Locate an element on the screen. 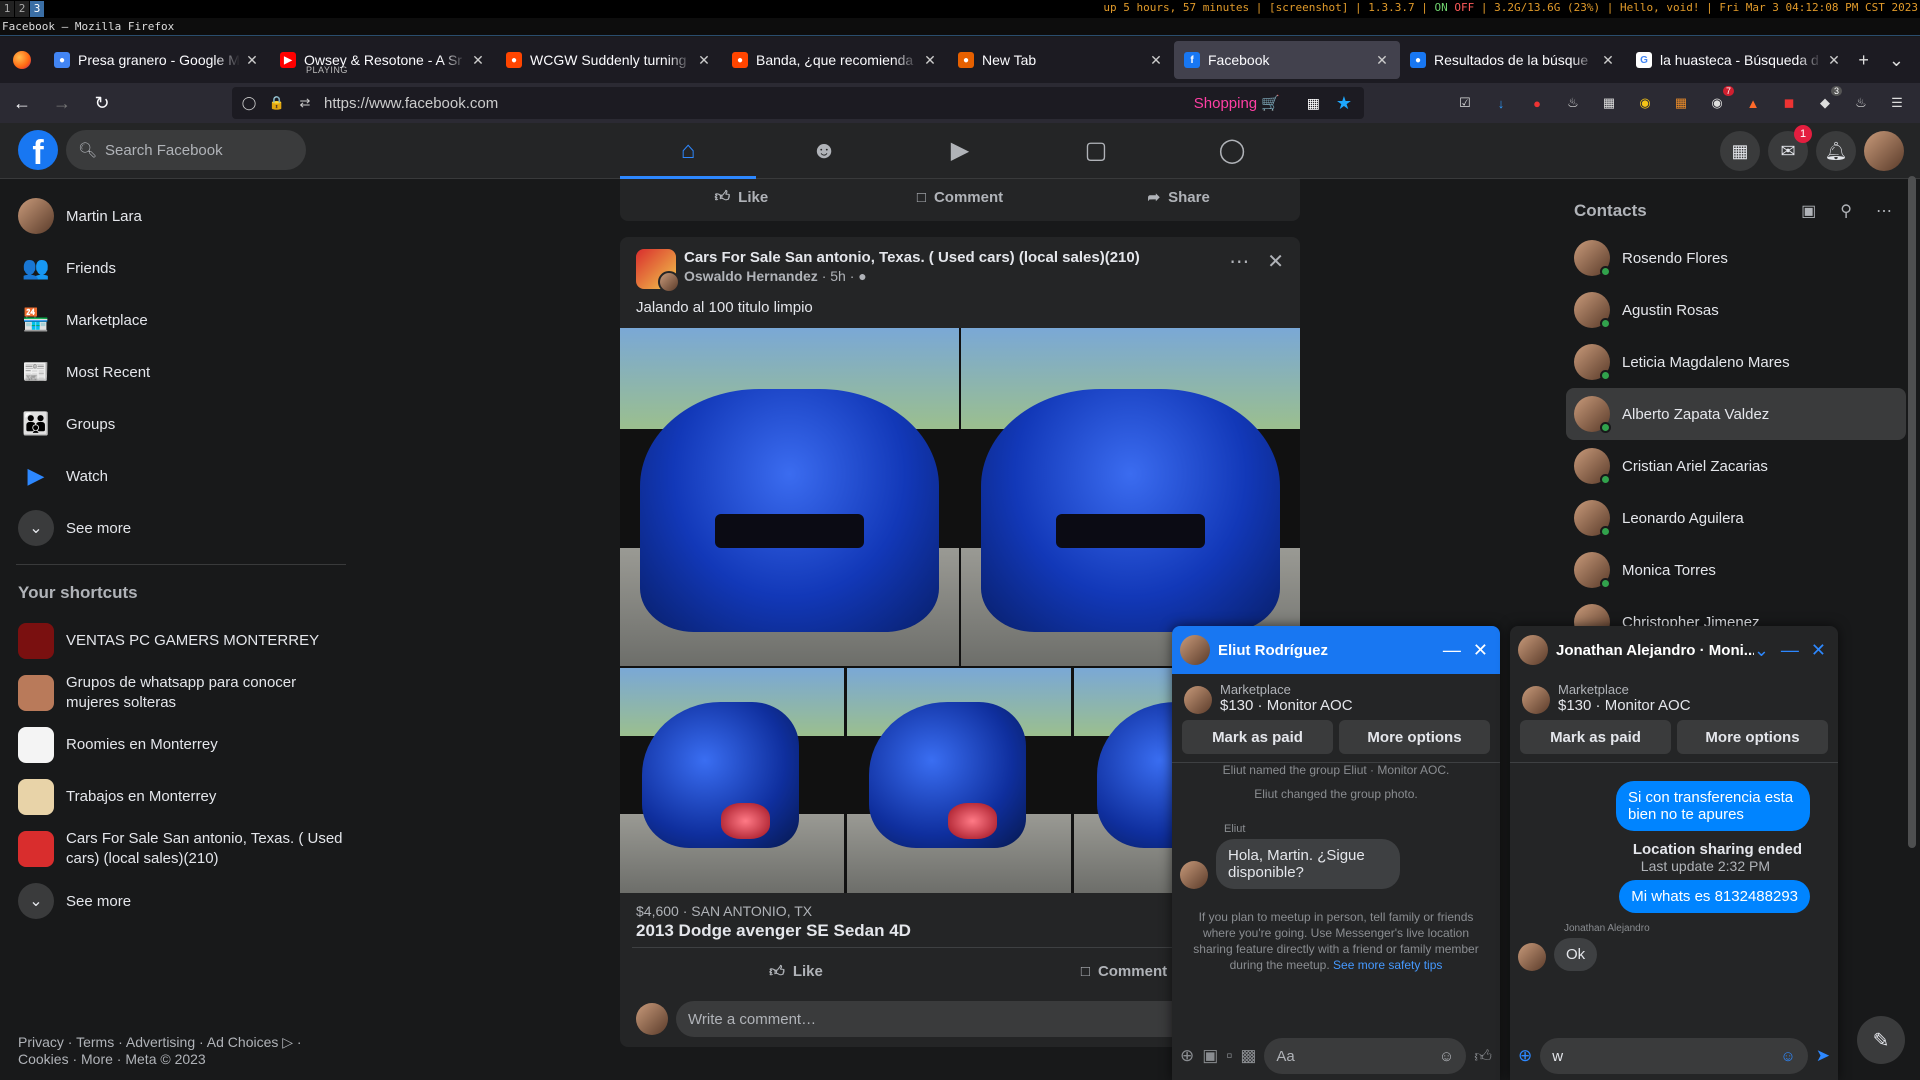 The image size is (1920, 1080). mark-as-paid-button-2: Mark as paid is located at coordinates (1595, 737).